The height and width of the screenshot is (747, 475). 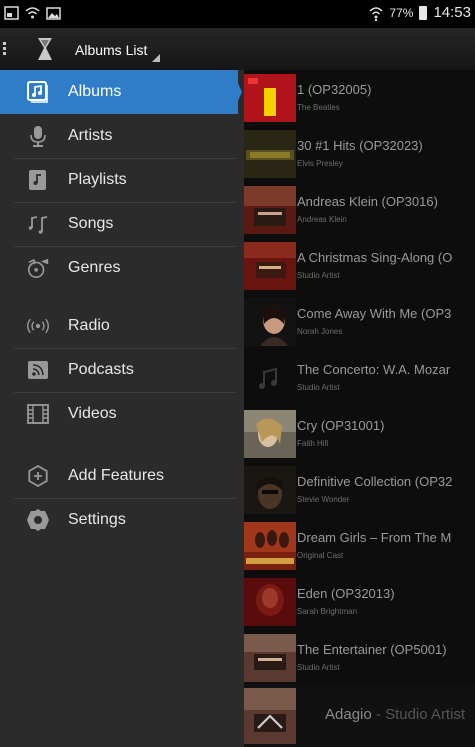 I want to click on gramophone-icon, so click(x=38, y=268).